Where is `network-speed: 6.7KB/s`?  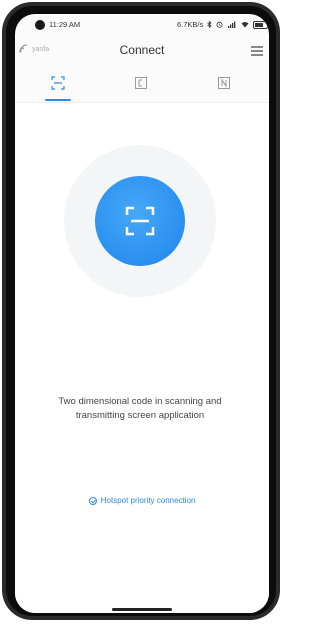
network-speed: 6.7KB/s is located at coordinates (190, 24).